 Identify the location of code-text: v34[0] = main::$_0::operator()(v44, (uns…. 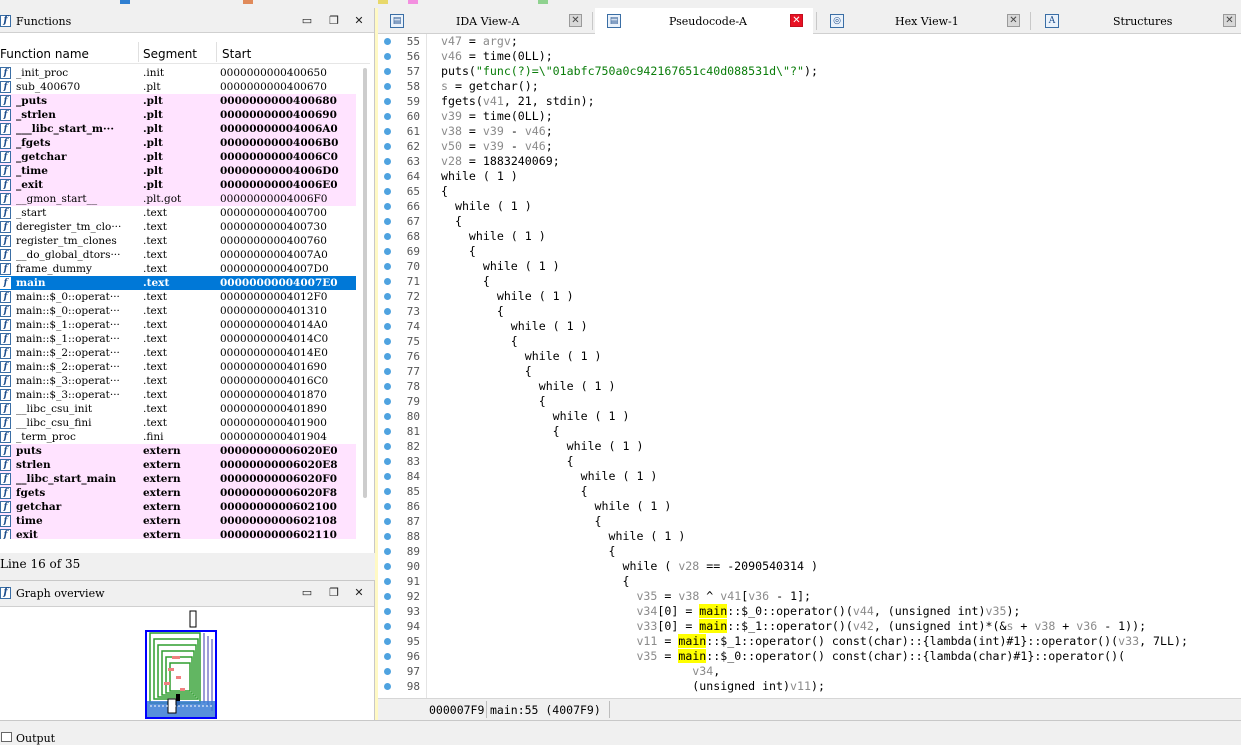
(730, 611).